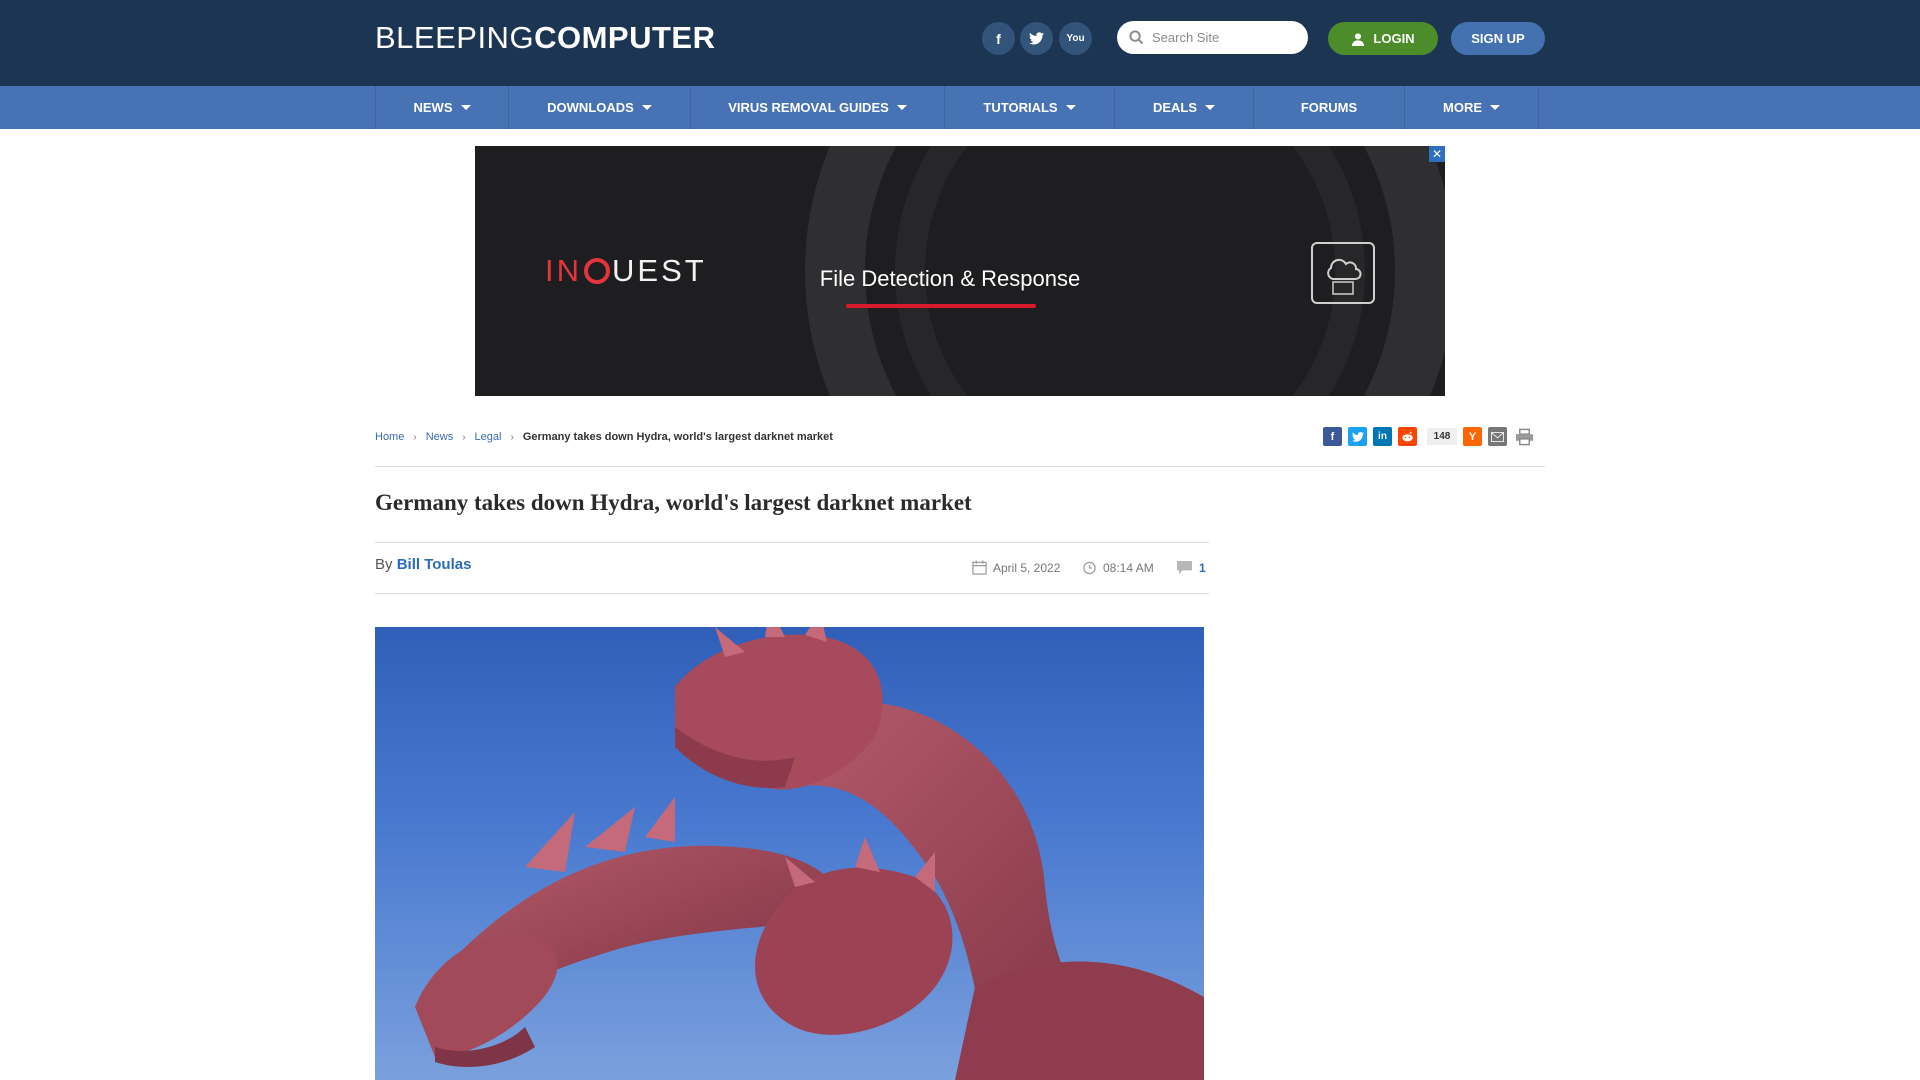 The image size is (1920, 1080). I want to click on byline: By Bill Toulas, so click(423, 564).